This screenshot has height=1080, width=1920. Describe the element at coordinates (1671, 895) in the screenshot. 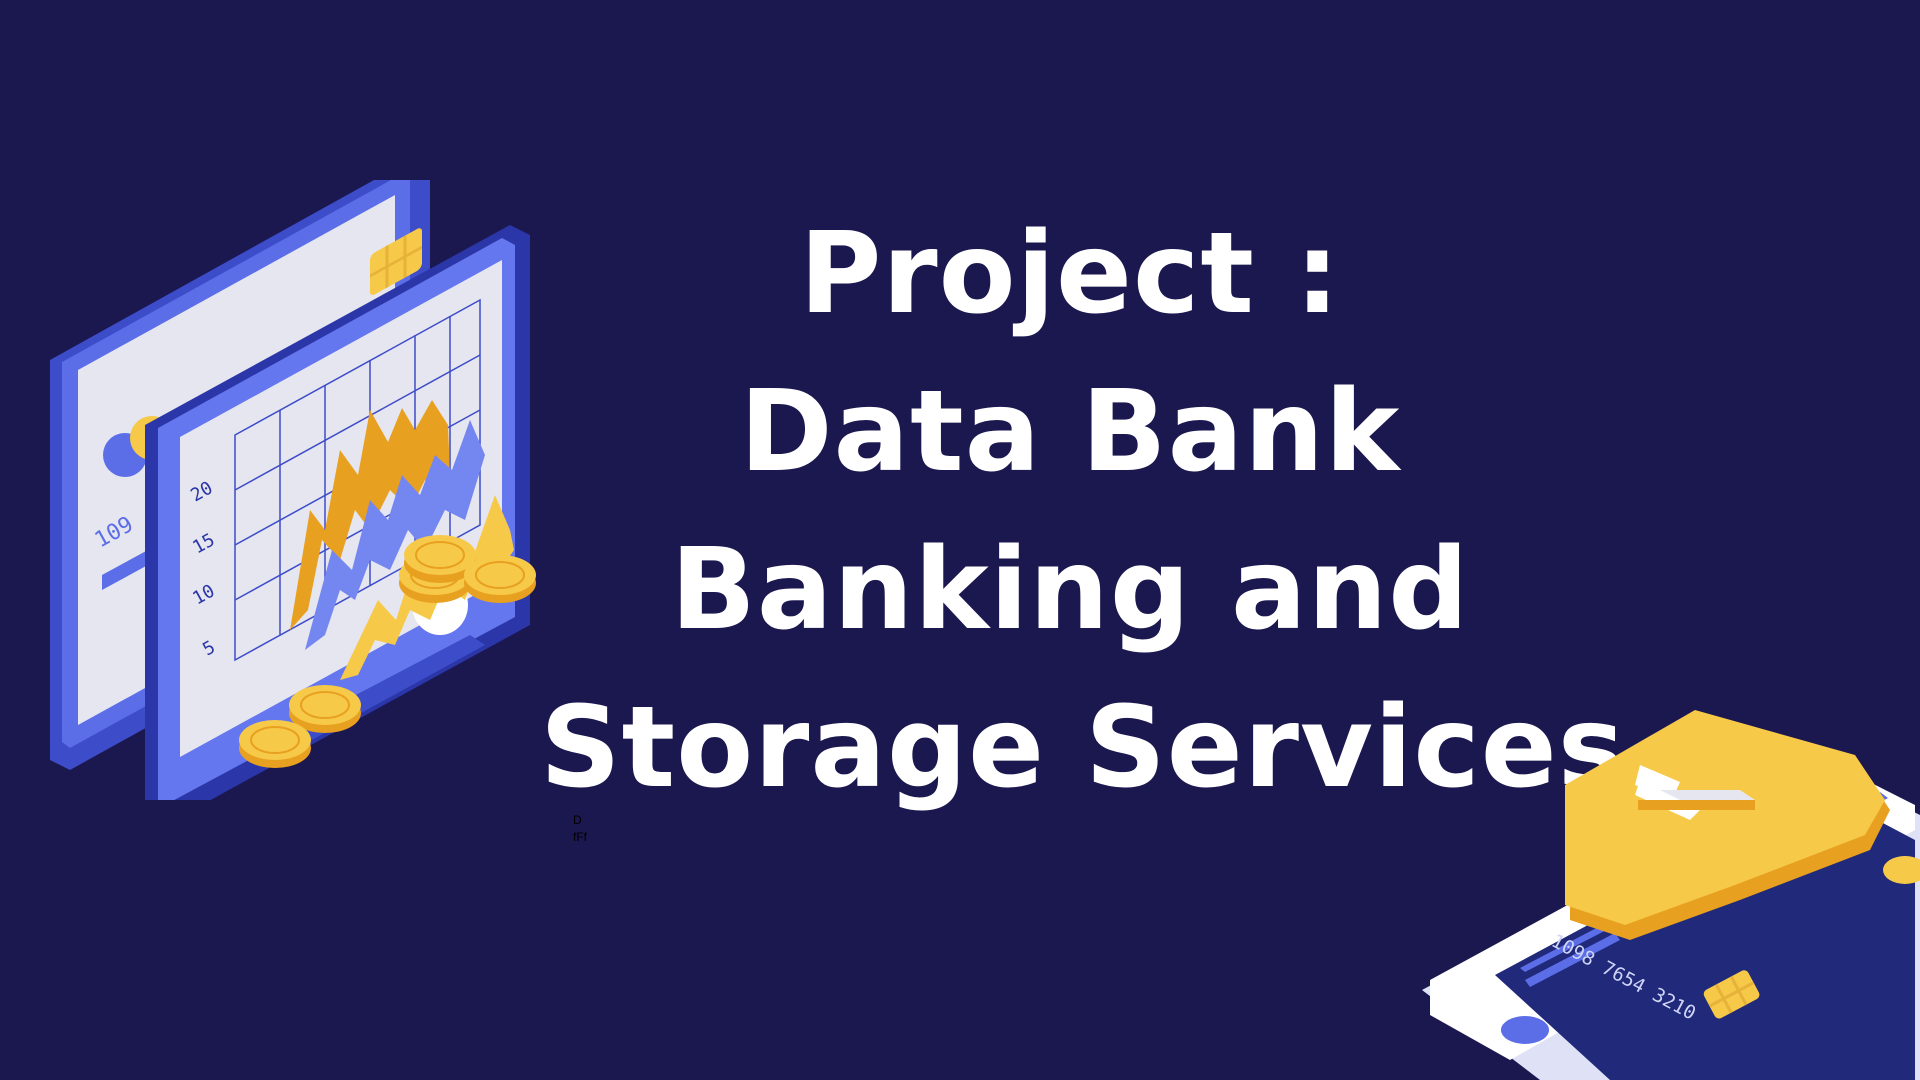

I see `phone-card-illustration: 1098 7654 3210` at that location.